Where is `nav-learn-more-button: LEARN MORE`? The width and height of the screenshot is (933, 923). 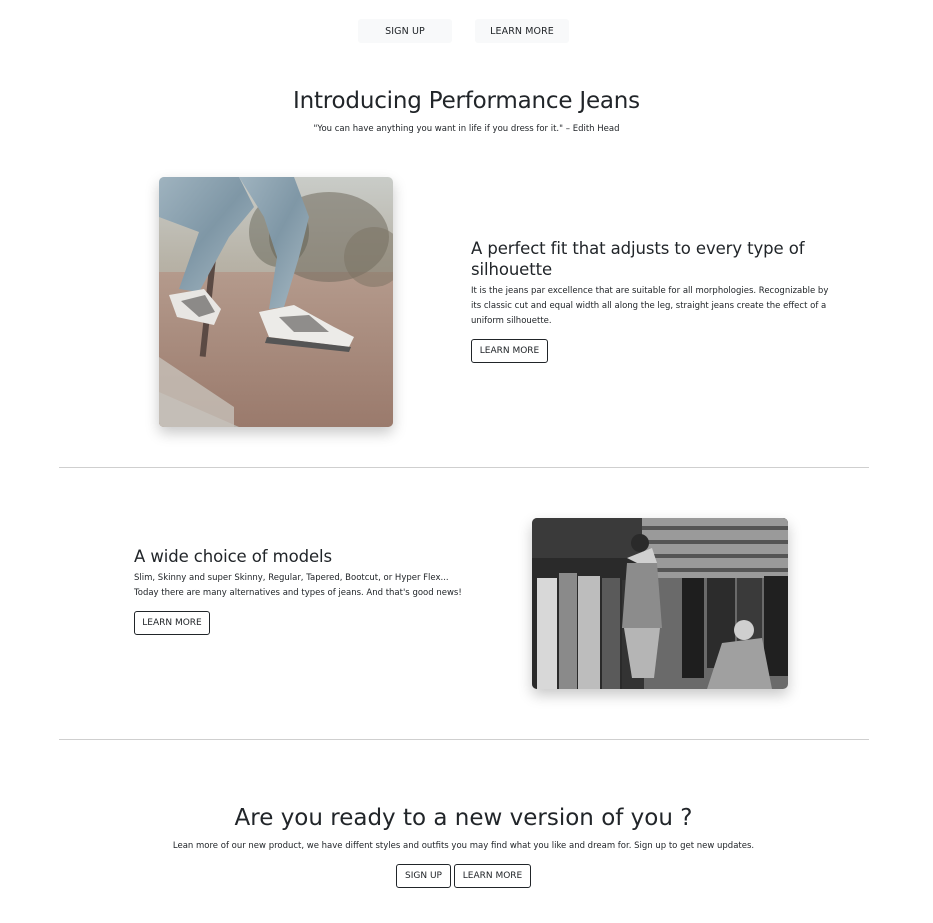 nav-learn-more-button: LEARN MORE is located at coordinates (522, 31).